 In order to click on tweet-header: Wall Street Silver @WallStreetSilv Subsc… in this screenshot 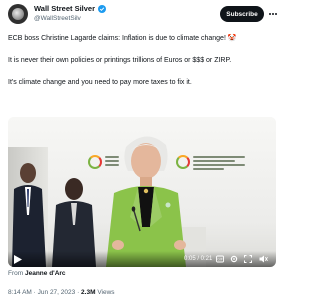, I will do `click(143, 15)`.